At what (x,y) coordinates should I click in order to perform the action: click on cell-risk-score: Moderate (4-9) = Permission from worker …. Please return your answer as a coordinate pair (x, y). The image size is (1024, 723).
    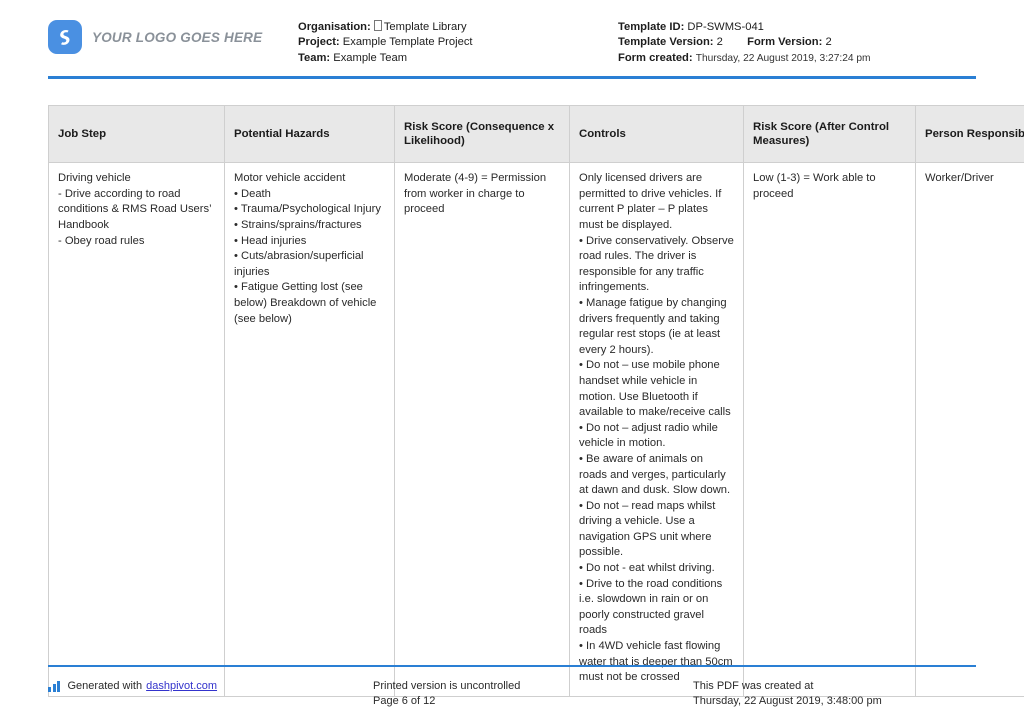
    Looking at the image, I should click on (482, 429).